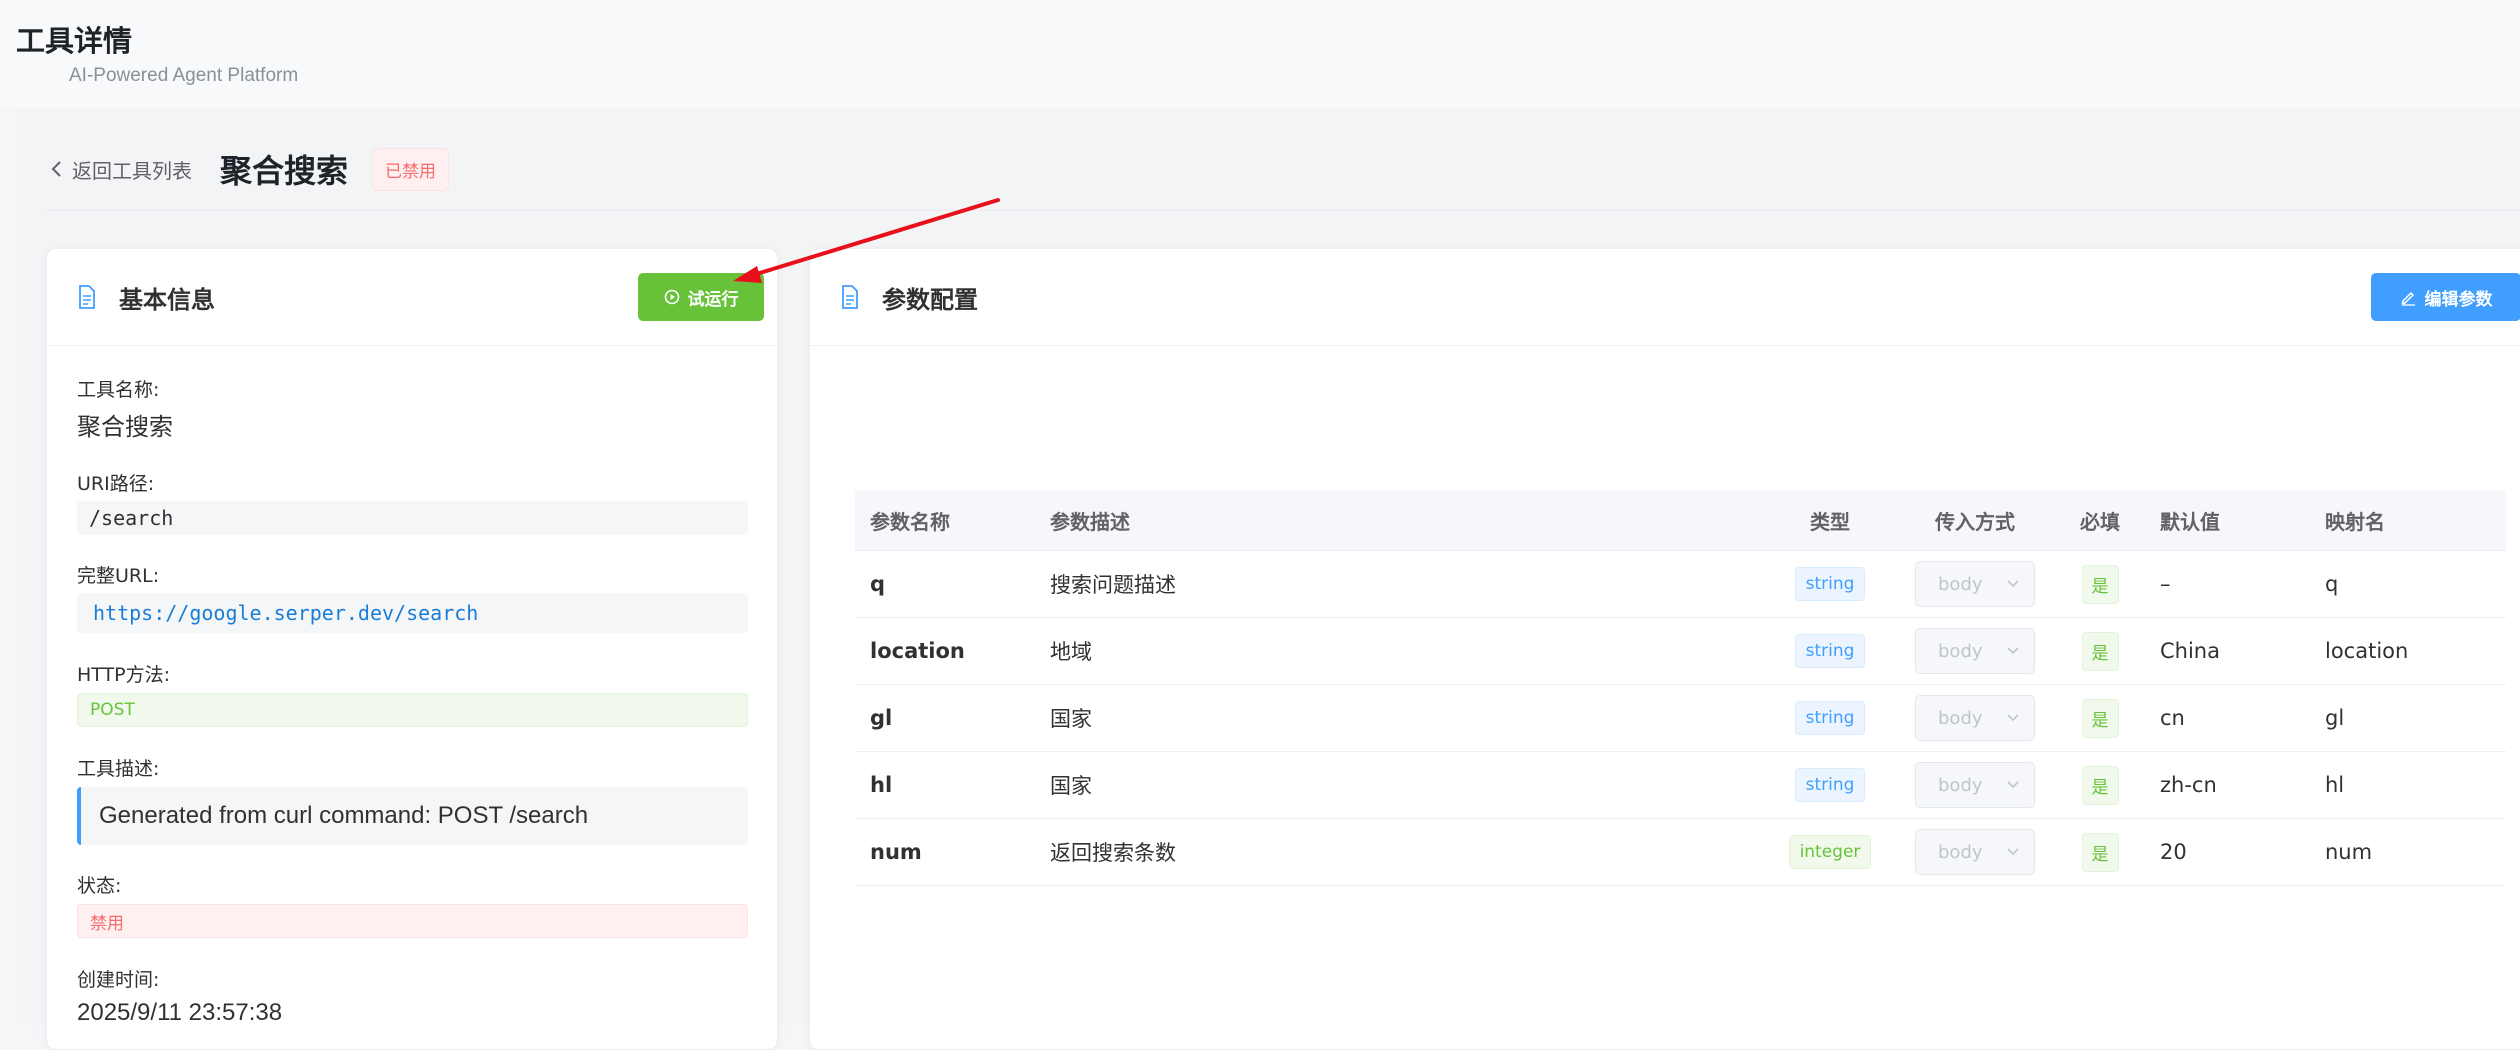  What do you see at coordinates (412, 518) in the screenshot?
I see `uri-value: /search` at bounding box center [412, 518].